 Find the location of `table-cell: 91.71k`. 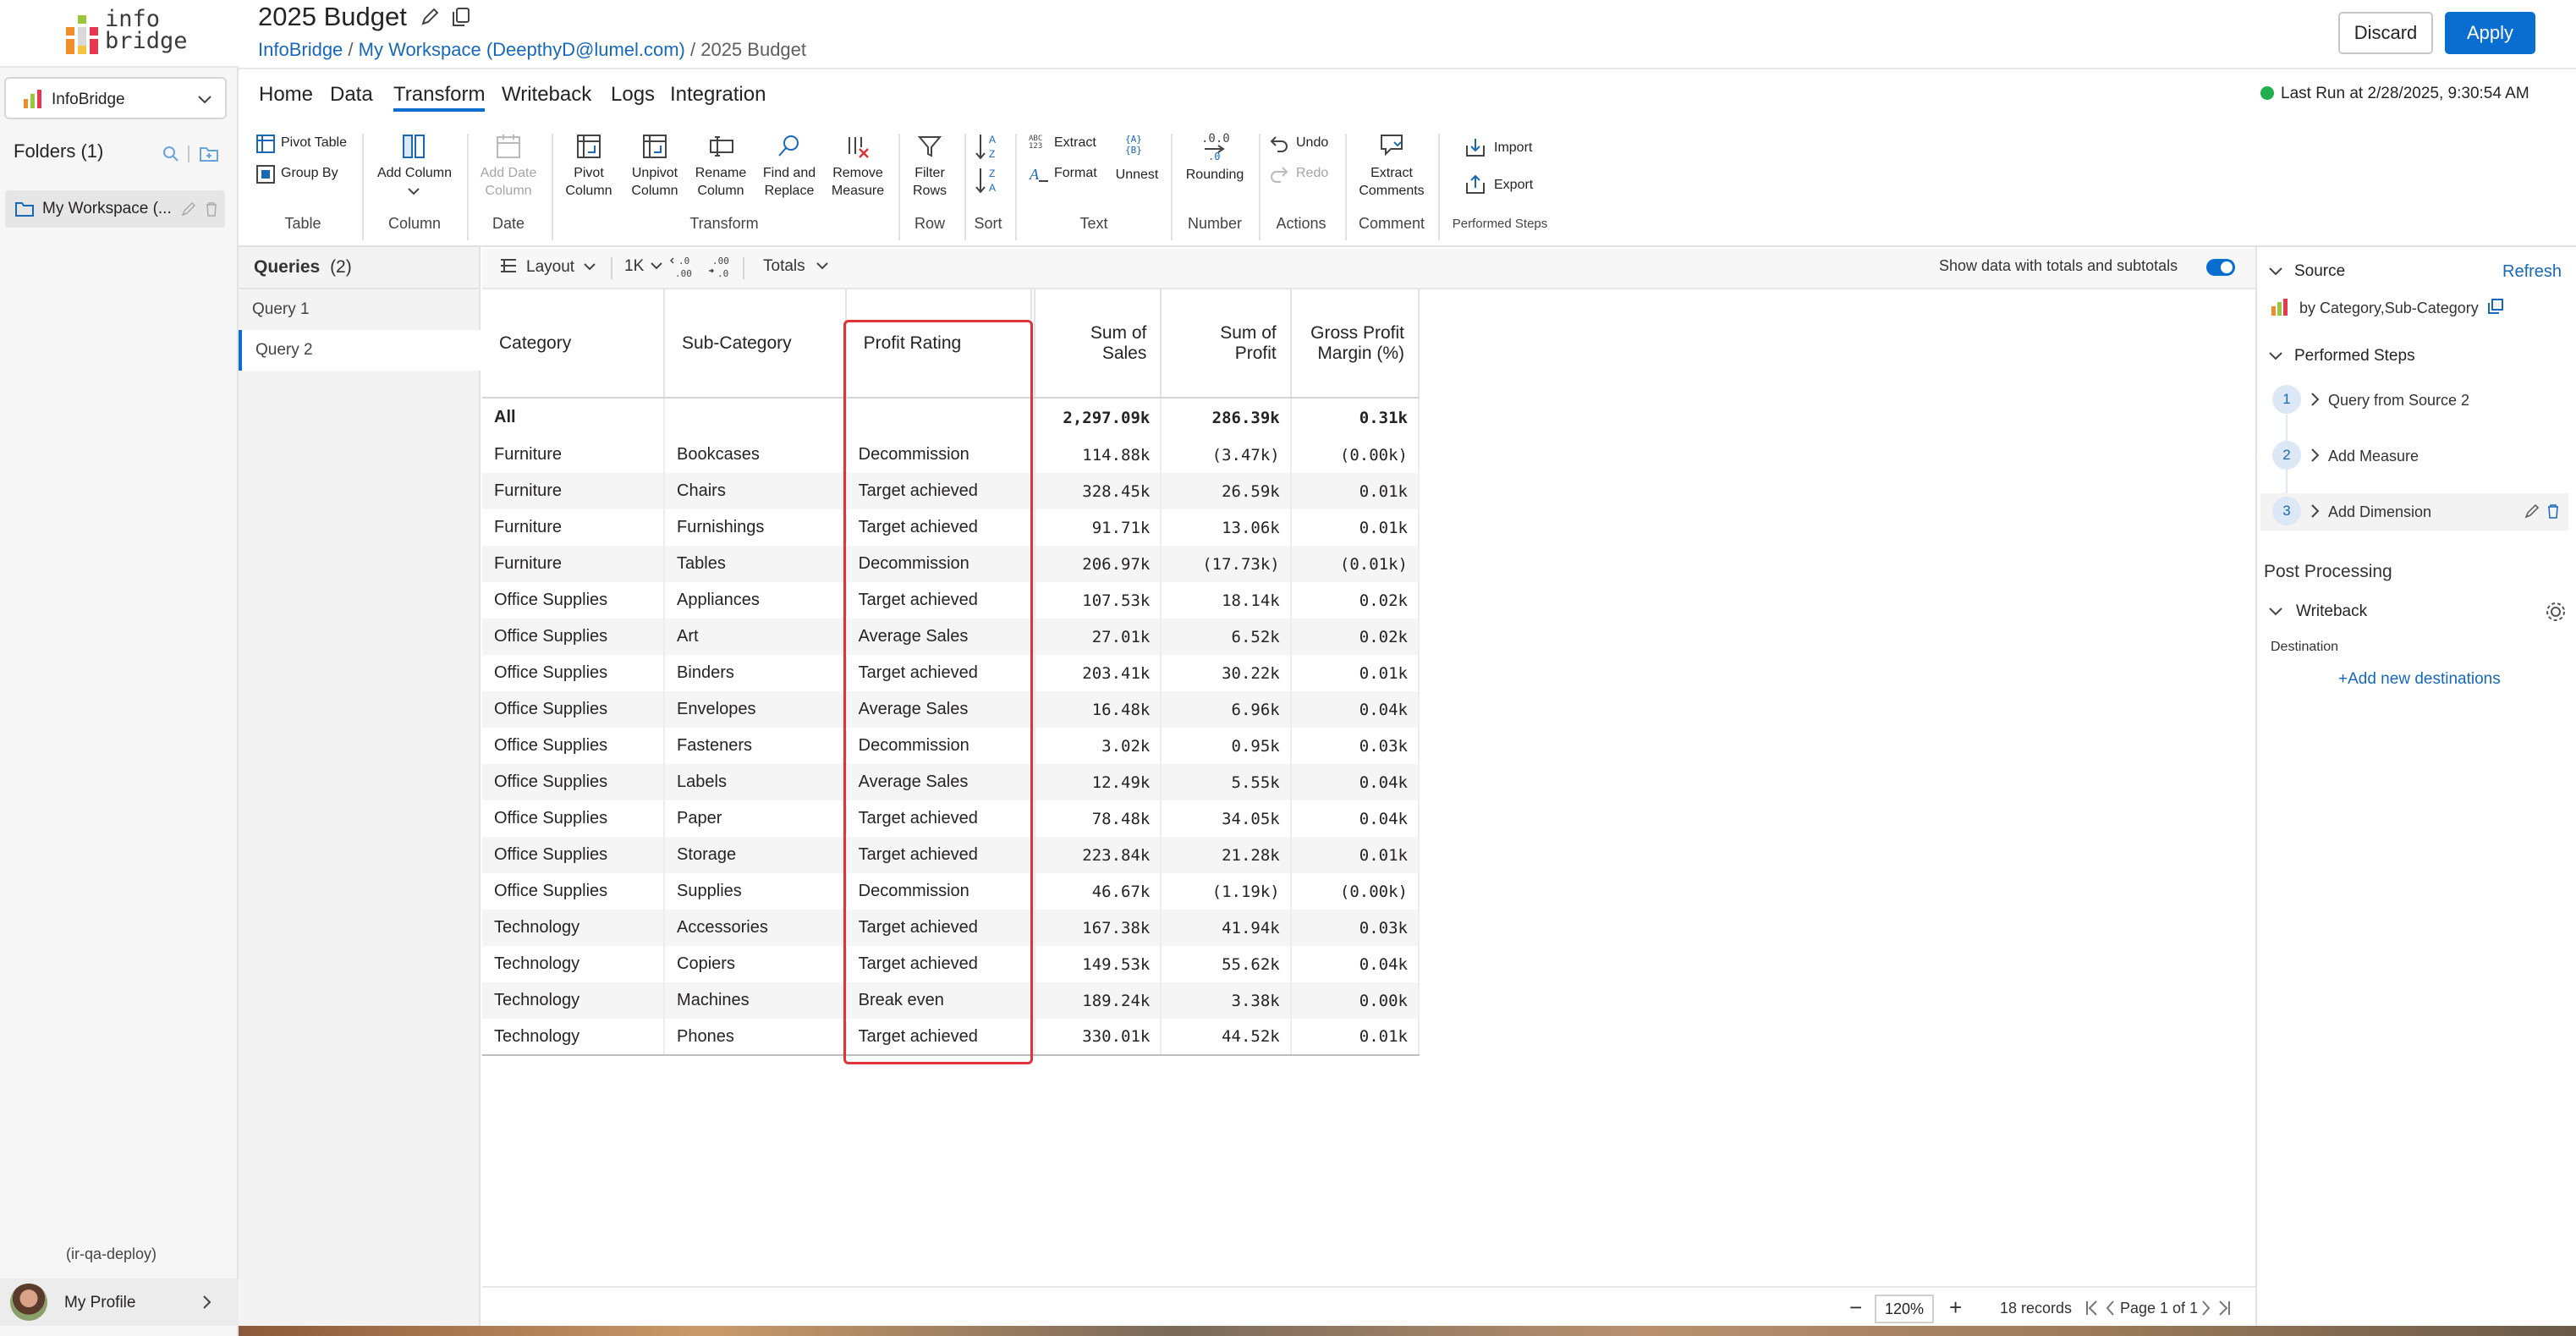

table-cell: 91.71k is located at coordinates (1098, 527).